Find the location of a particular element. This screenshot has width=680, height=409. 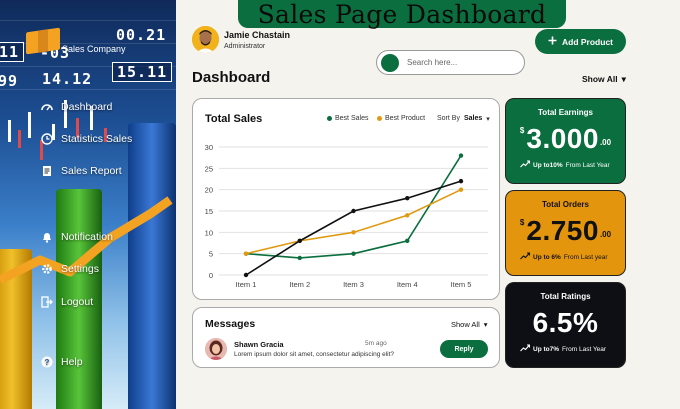

sidebar-item-dashboard: Dashboard is located at coordinates (76, 106).